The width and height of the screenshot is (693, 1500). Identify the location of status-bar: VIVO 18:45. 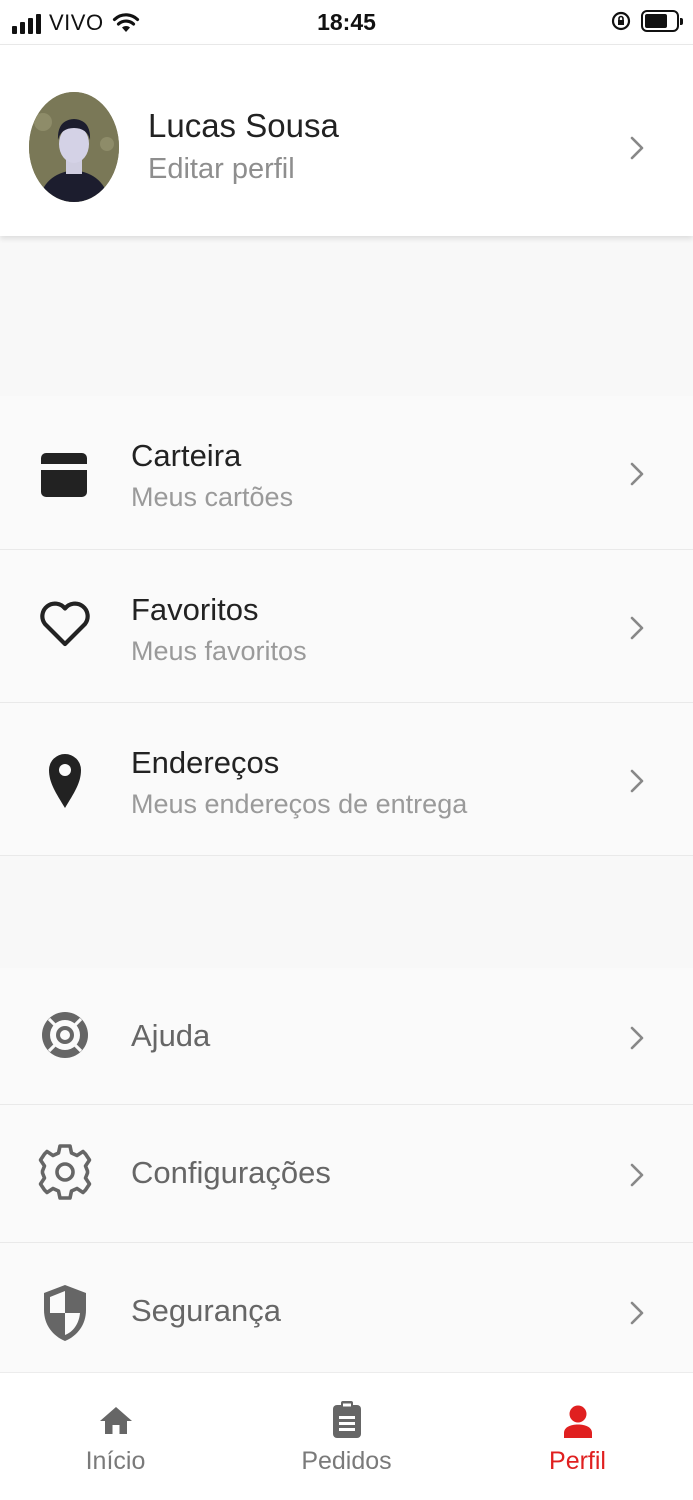
(346, 22).